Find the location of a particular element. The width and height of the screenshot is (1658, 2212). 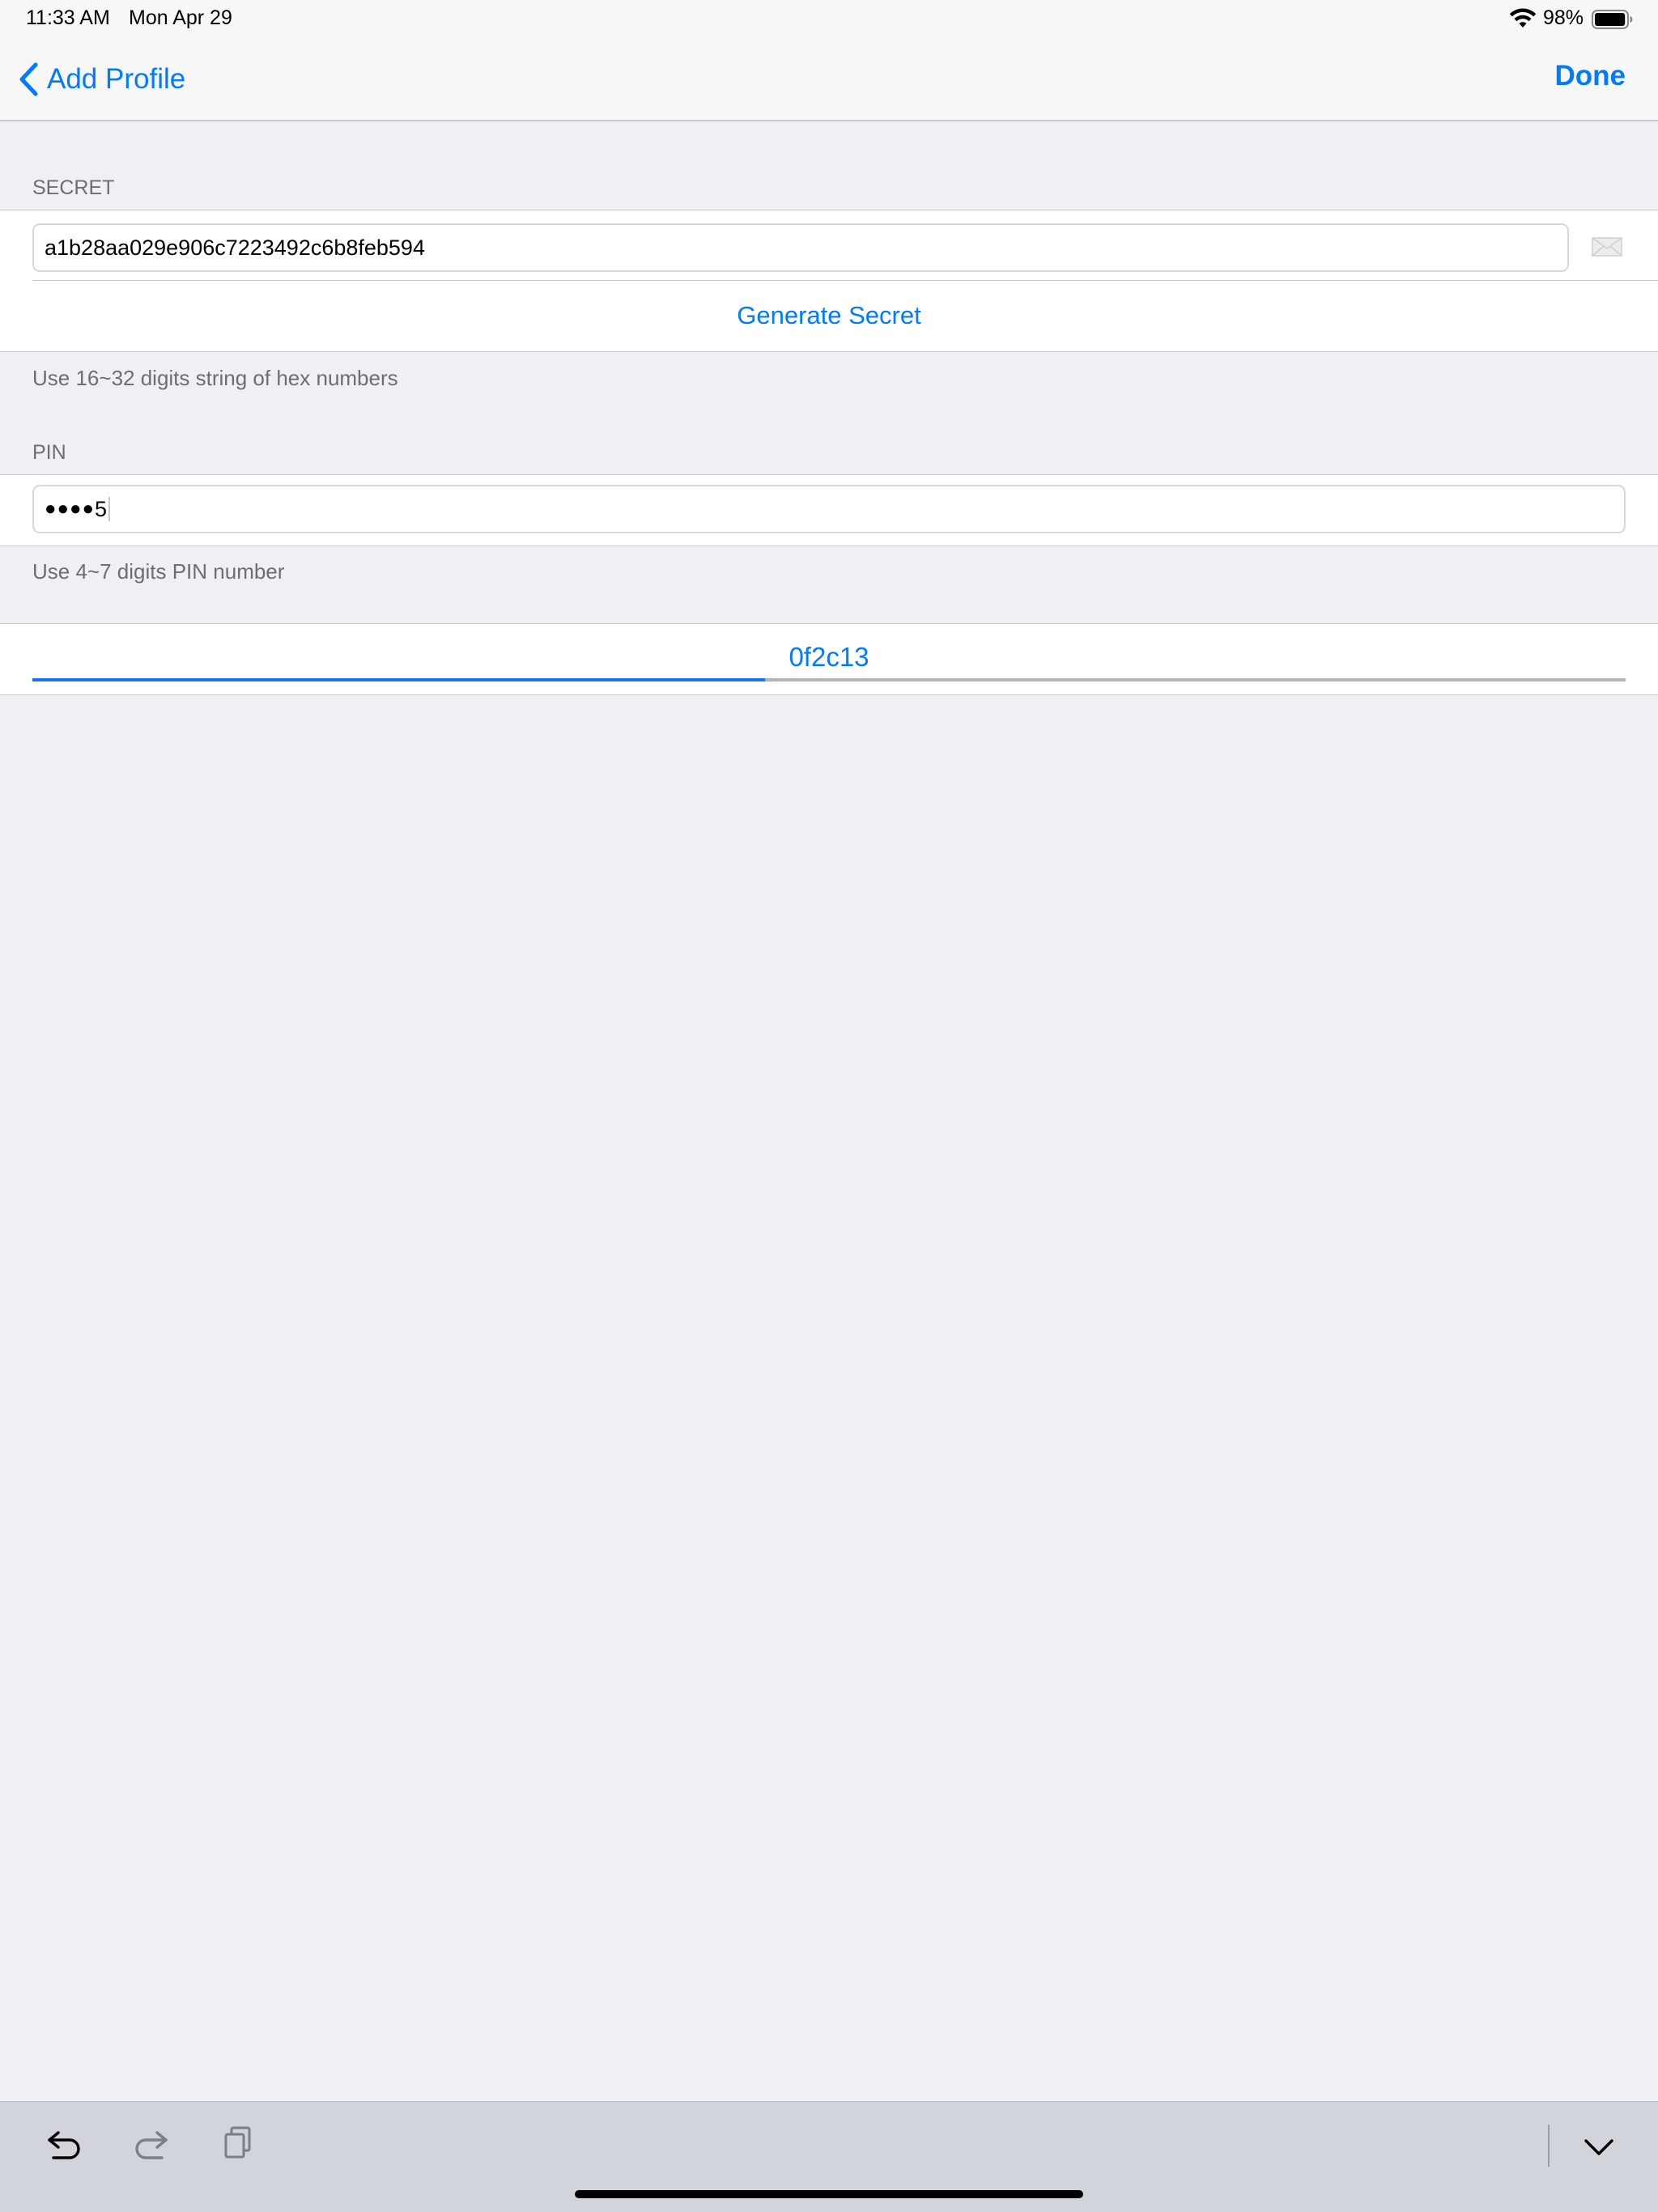

cell-separator is located at coordinates (845, 280).